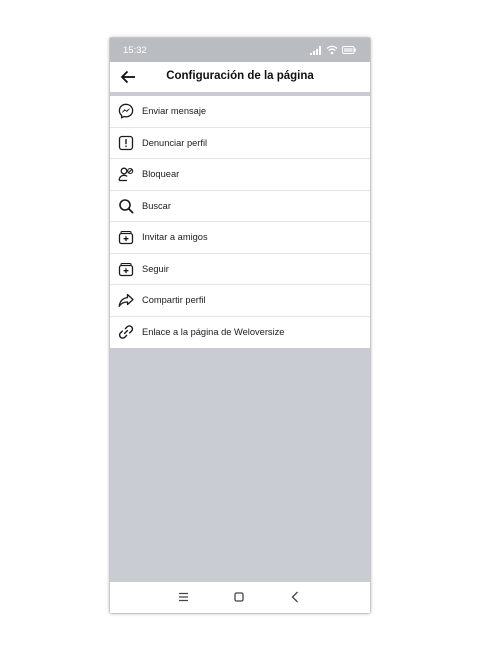 The height and width of the screenshot is (650, 480). I want to click on menu-item-label: Bloquear, so click(161, 174).